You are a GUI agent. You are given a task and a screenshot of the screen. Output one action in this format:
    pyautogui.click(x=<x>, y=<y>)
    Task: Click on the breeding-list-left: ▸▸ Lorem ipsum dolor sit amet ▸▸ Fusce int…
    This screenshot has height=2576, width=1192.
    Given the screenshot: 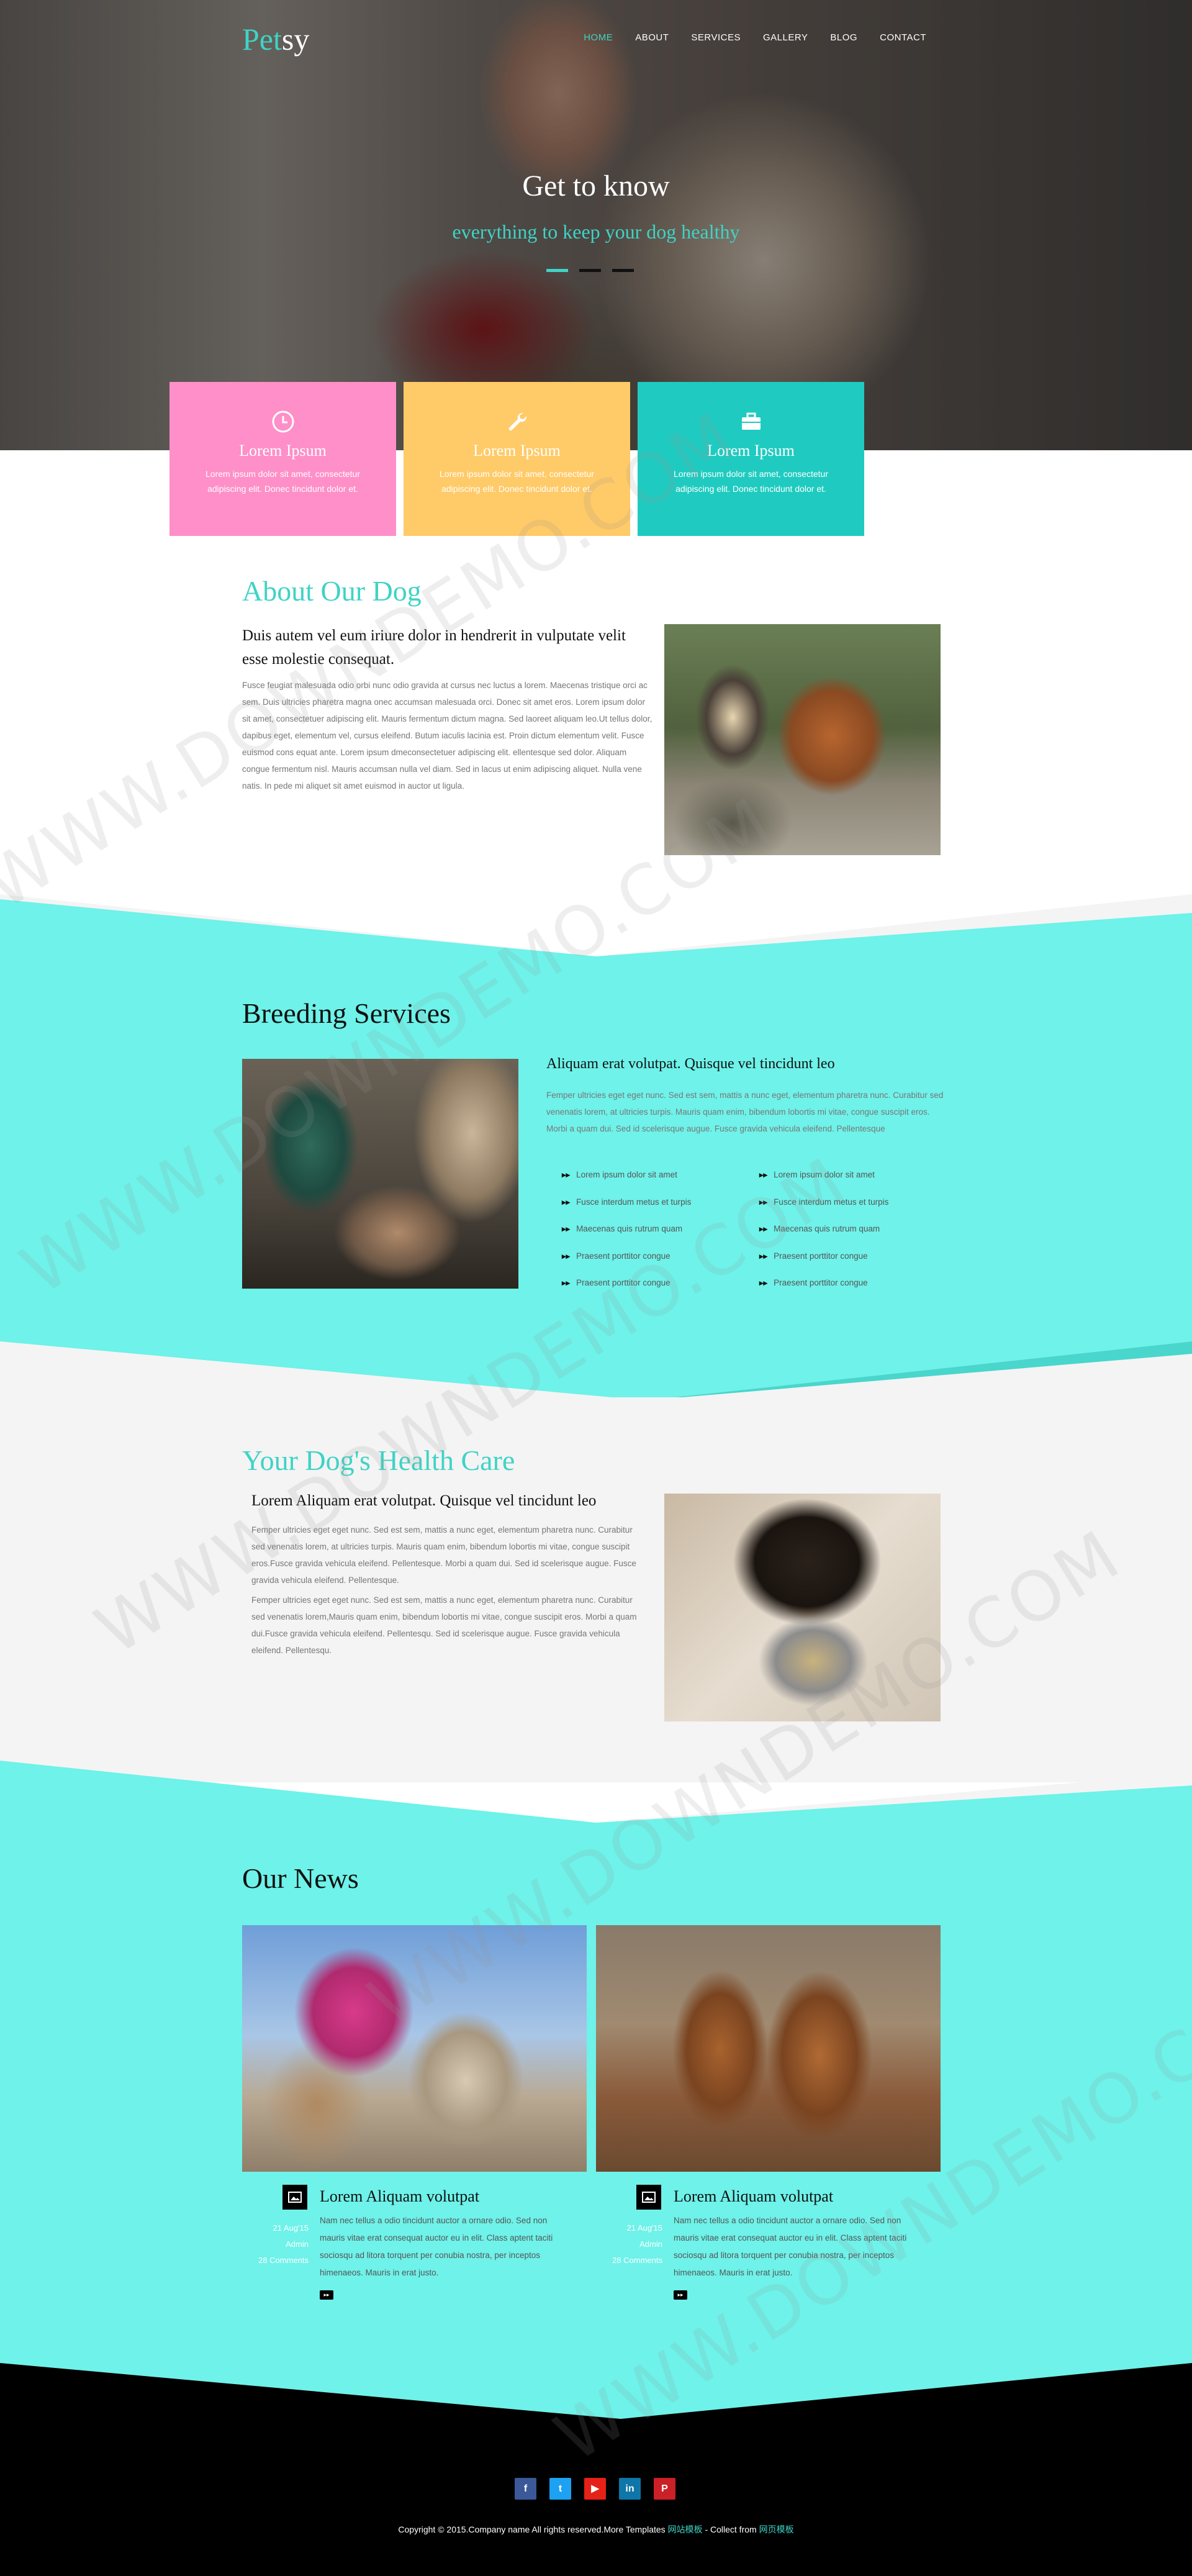 What is the action you would take?
    pyautogui.click(x=626, y=1236)
    